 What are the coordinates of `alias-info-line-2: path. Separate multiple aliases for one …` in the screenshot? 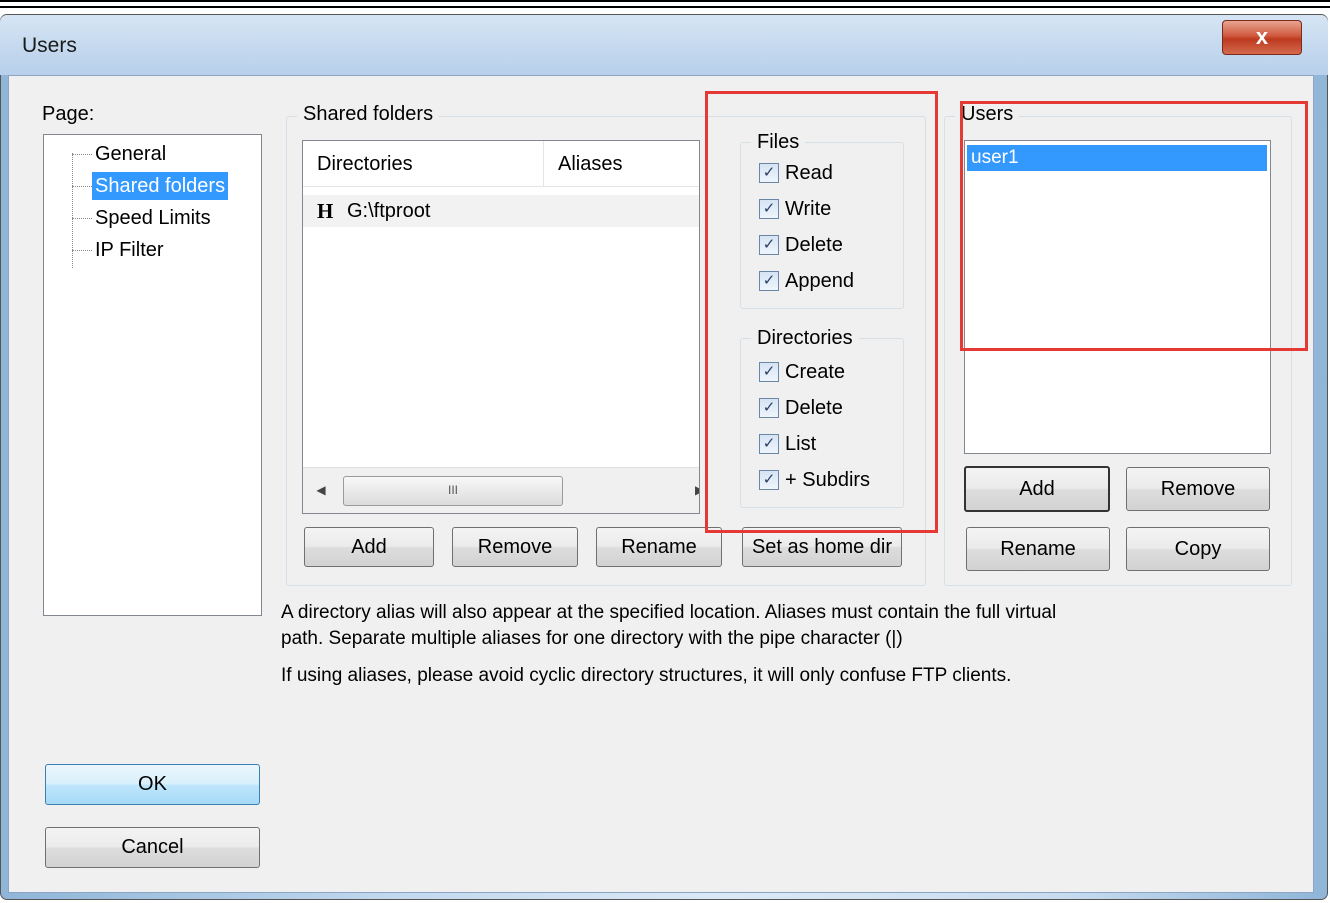 It's located at (592, 638).